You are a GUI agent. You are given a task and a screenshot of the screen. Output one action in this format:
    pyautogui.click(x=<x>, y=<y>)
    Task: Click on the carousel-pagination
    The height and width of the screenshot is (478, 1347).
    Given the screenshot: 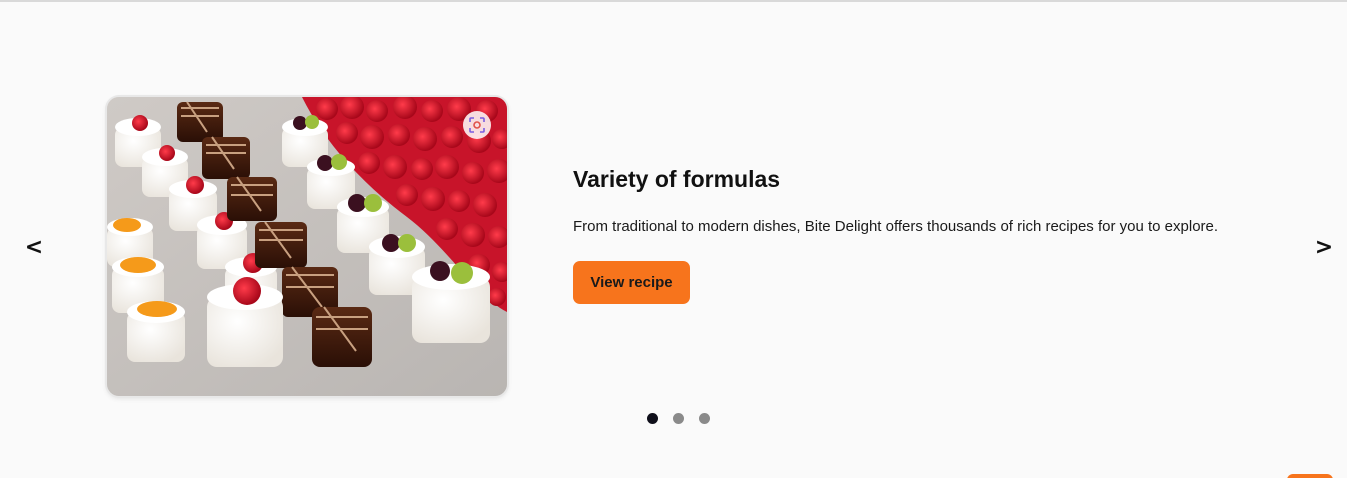 What is the action you would take?
    pyautogui.click(x=678, y=418)
    